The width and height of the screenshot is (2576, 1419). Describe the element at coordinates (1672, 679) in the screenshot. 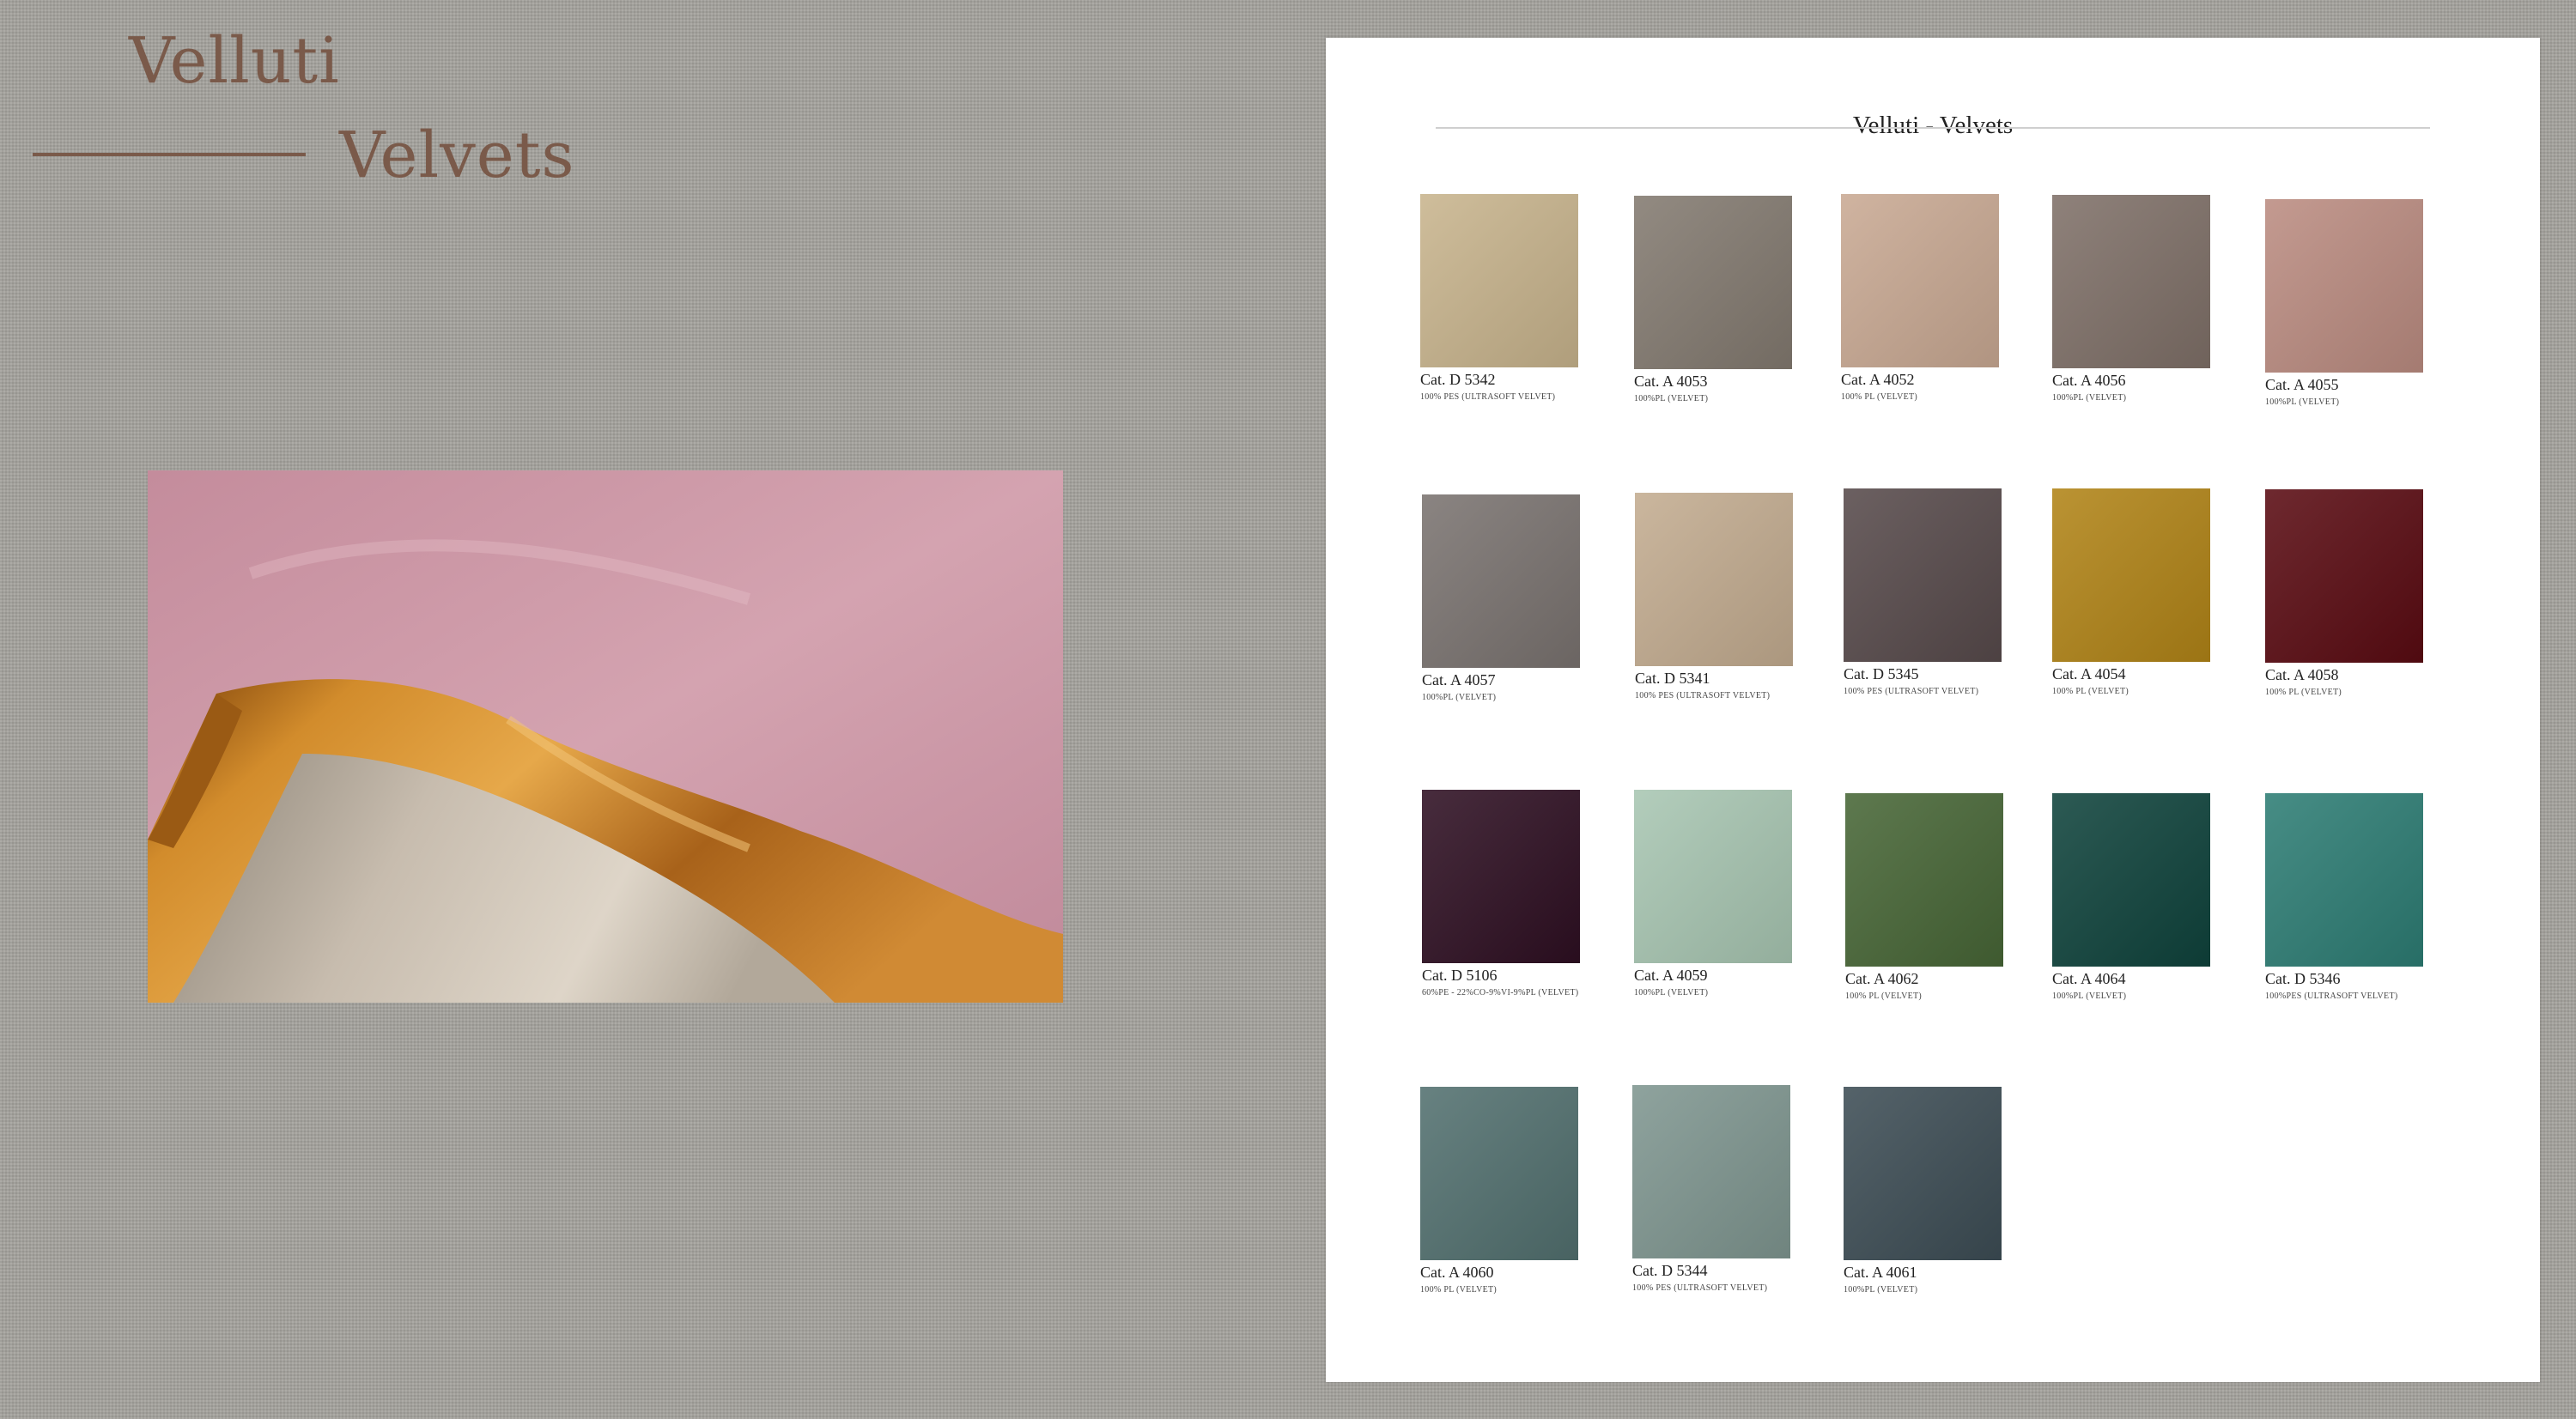

I see `swatch-code: Cat. D 5341` at that location.